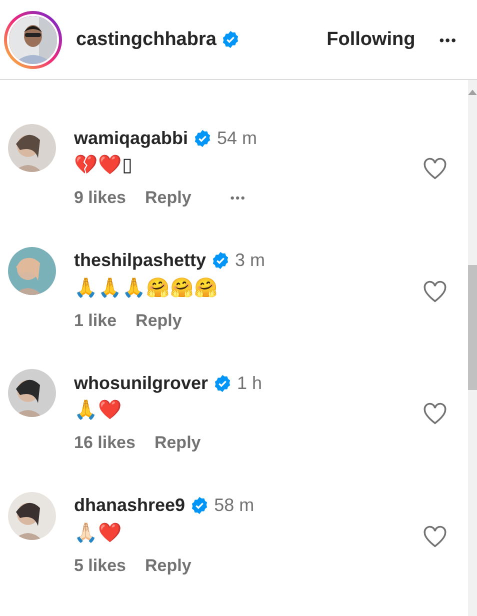 The image size is (477, 616). What do you see at coordinates (98, 410) in the screenshot?
I see `comment-text: 🙏❤` at bounding box center [98, 410].